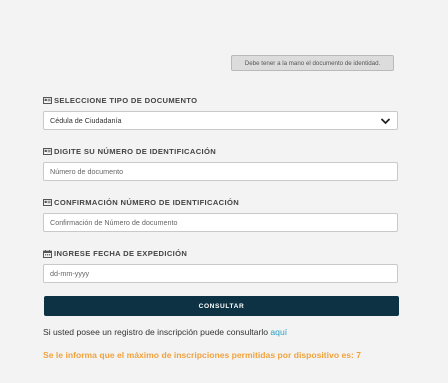  Describe the element at coordinates (220, 120) in the screenshot. I see `doc-type-select: Cédula de Ciudadanía` at that location.